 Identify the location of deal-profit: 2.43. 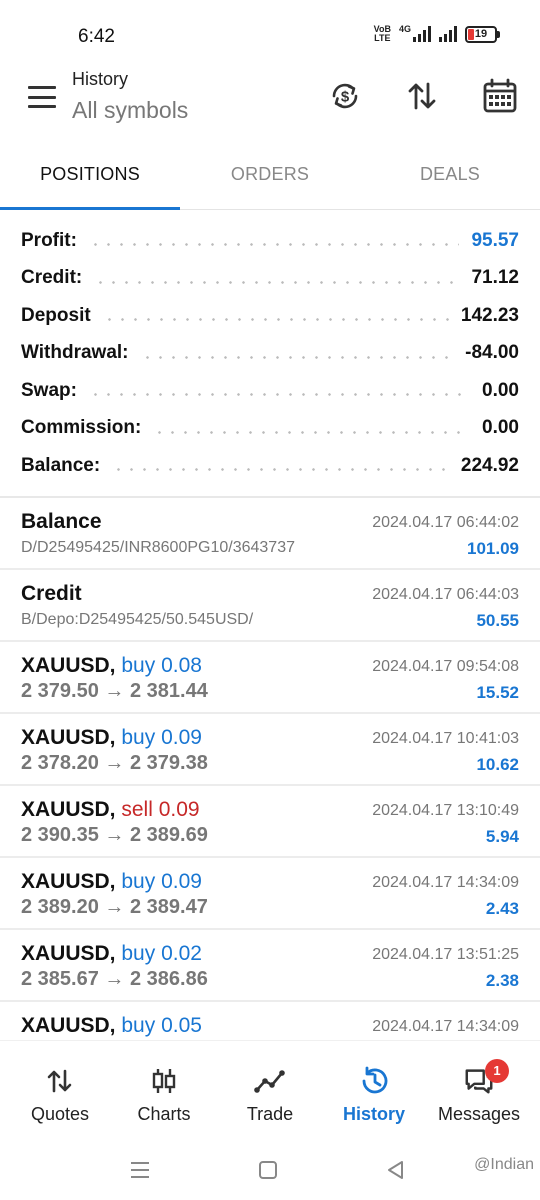
(502, 908).